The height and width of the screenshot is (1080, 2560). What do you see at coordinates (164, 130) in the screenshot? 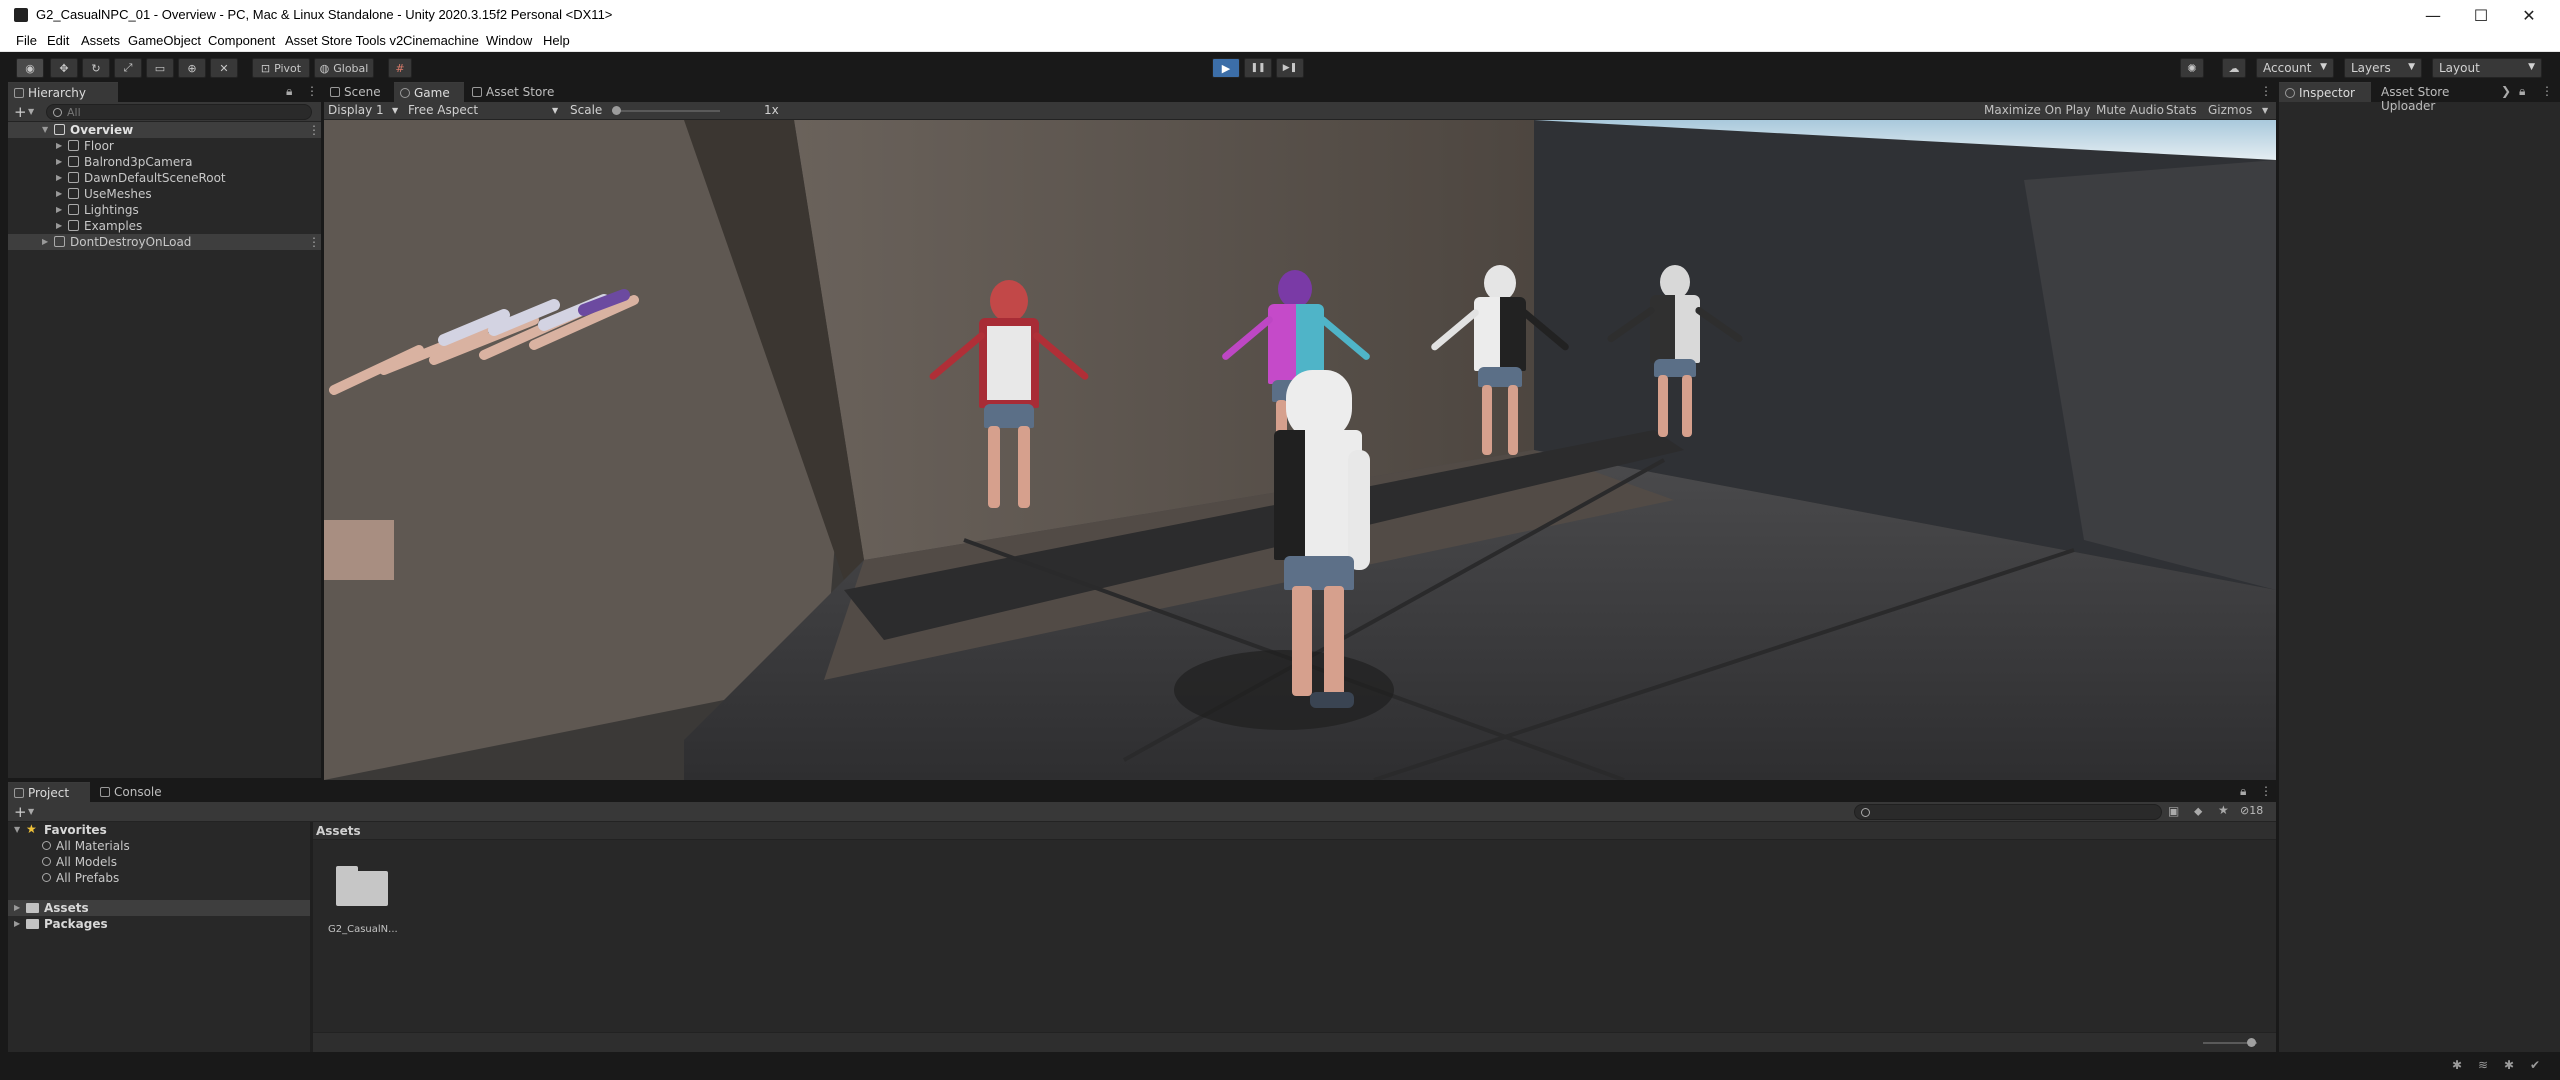
I see `hierarchy-scene-row: ▼ Overview ⋮` at bounding box center [164, 130].